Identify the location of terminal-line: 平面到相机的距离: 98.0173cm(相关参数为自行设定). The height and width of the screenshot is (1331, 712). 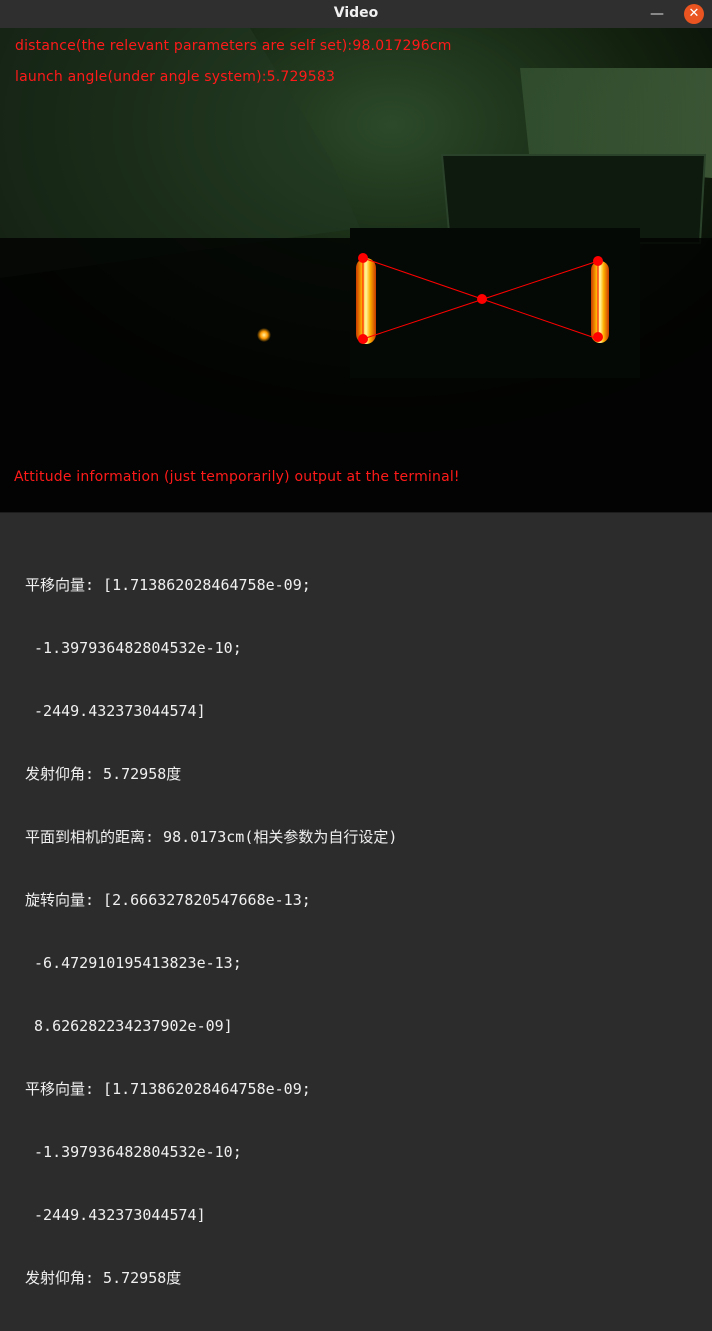
(211, 837).